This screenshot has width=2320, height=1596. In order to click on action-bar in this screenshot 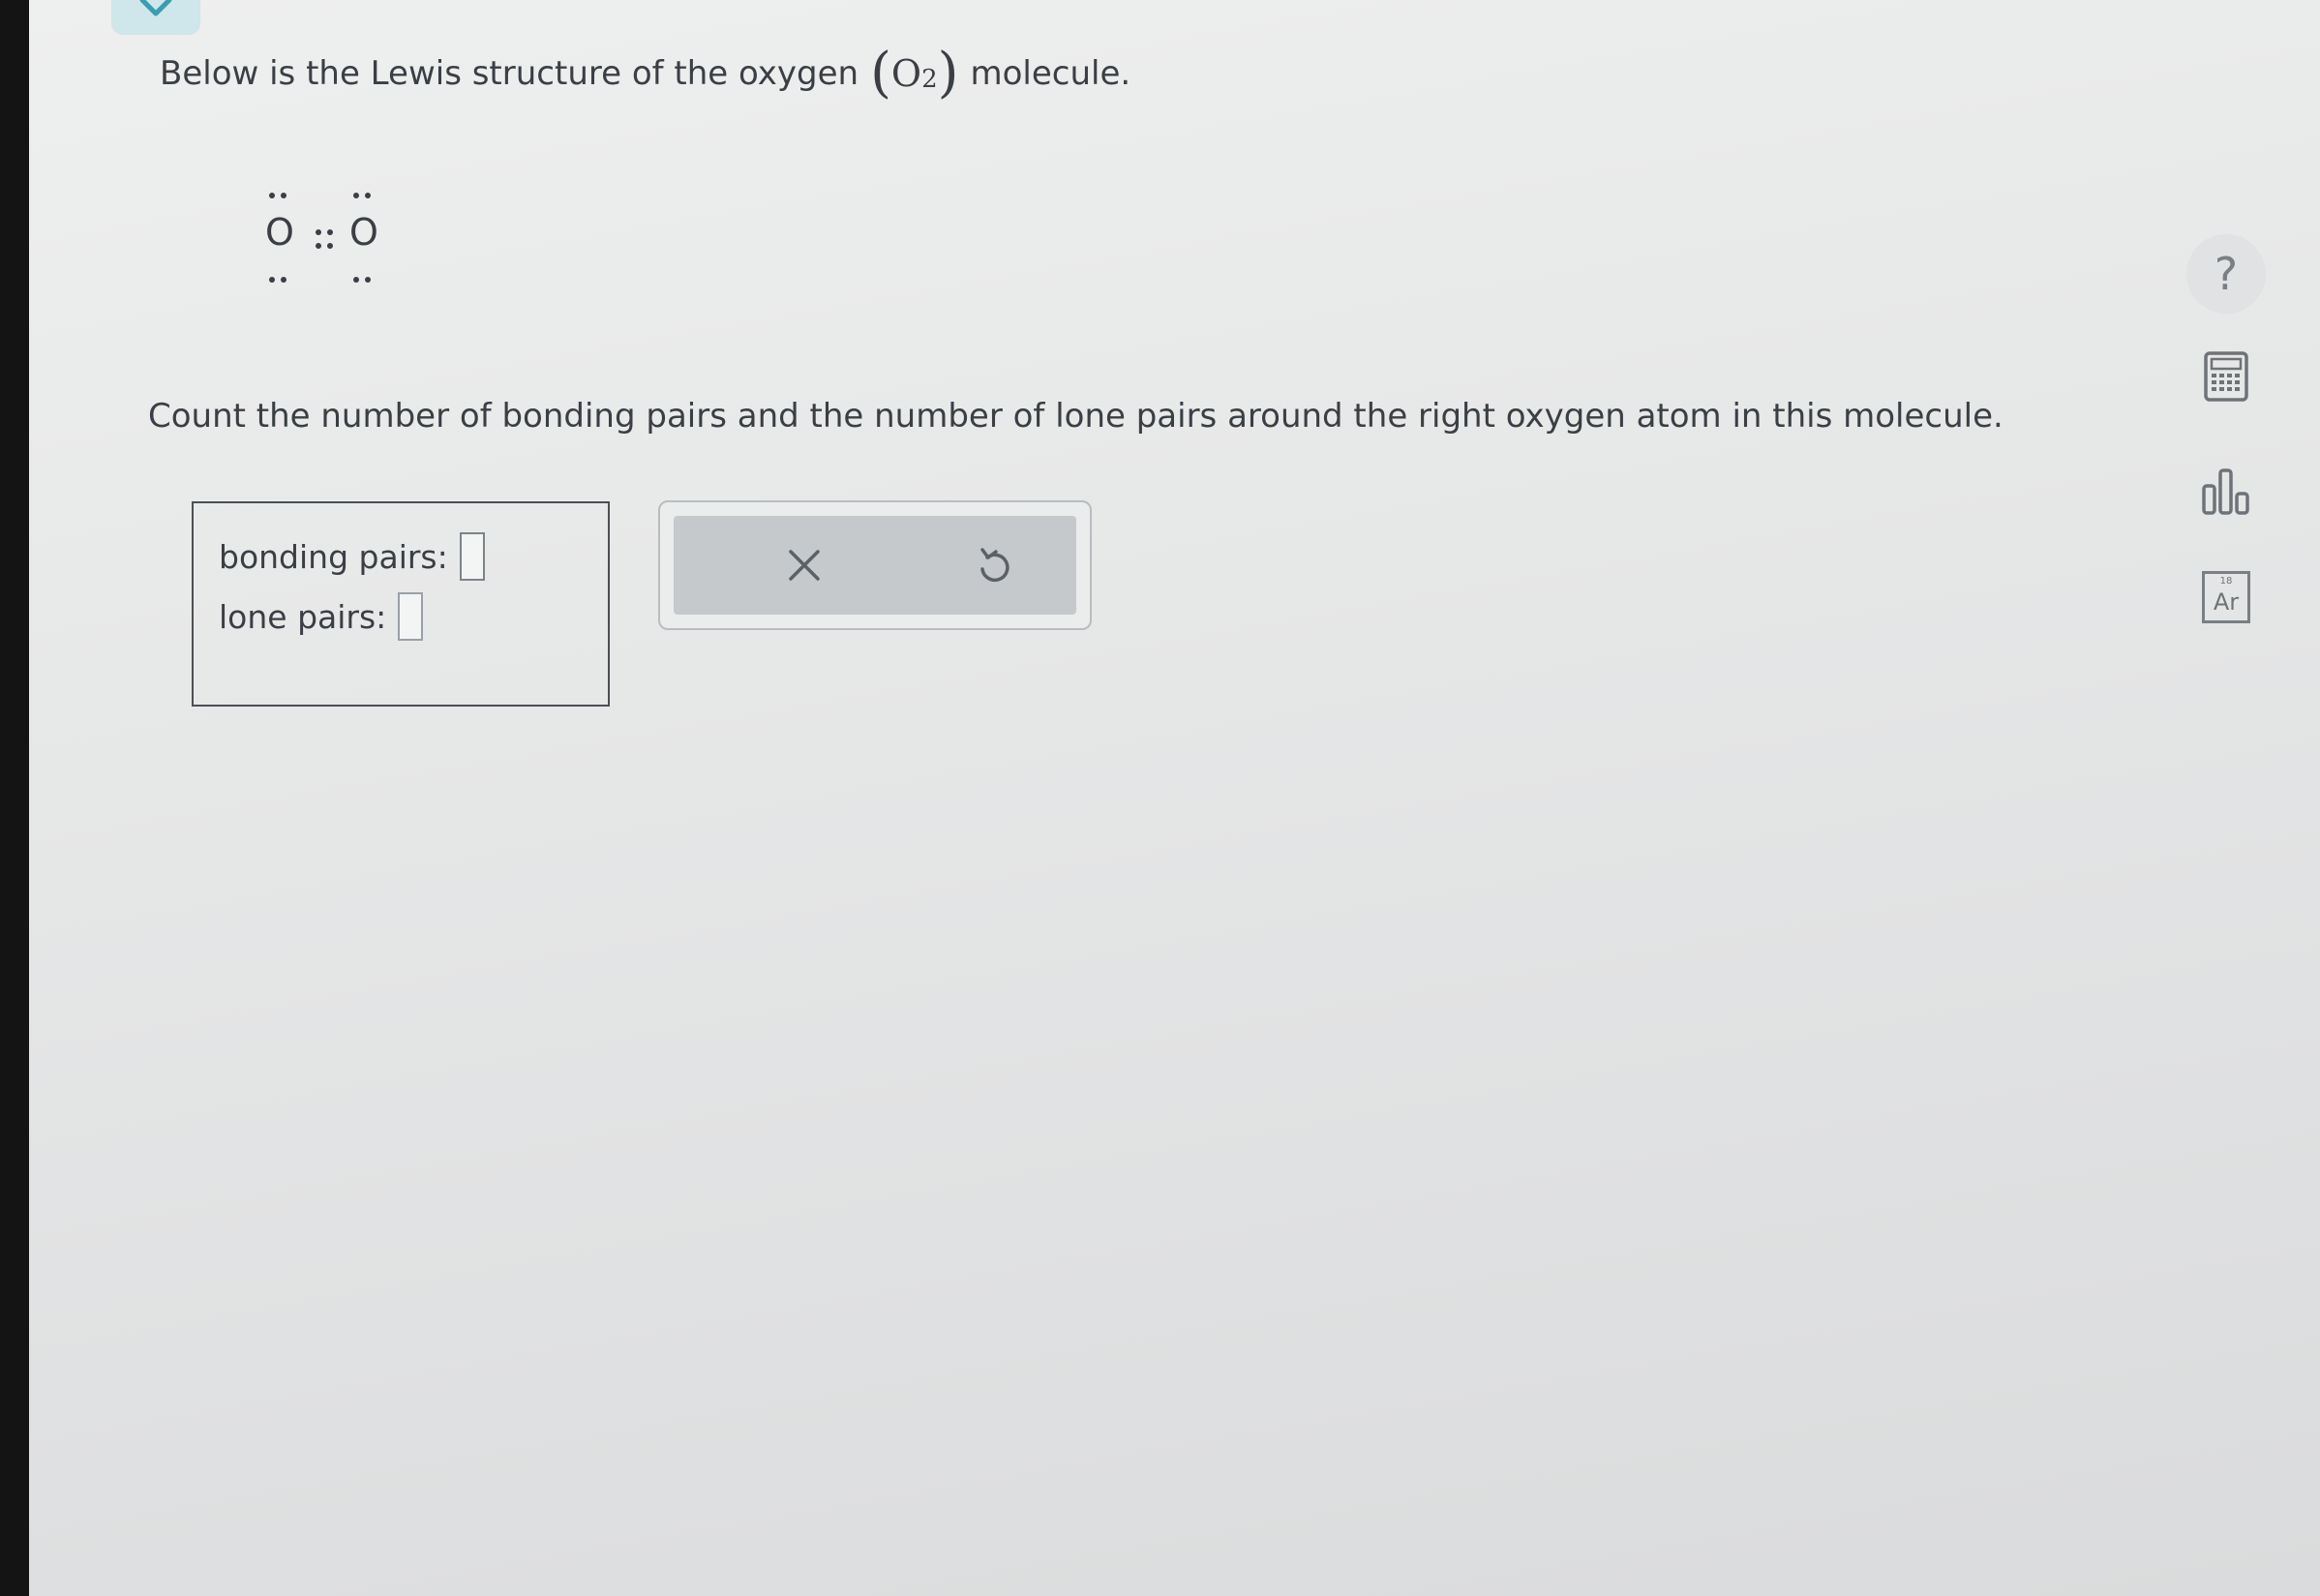, I will do `click(875, 565)`.